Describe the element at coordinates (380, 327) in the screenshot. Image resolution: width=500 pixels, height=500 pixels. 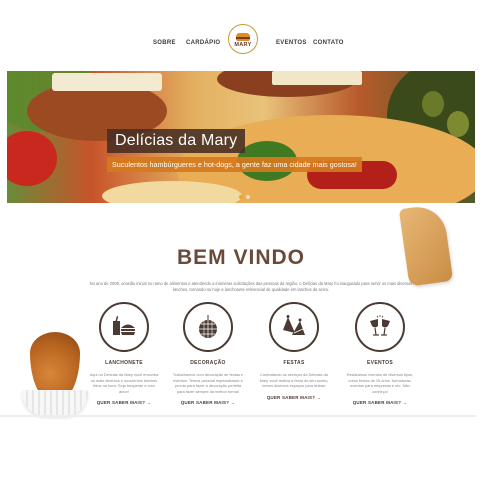
I see `toast-glasses-icon` at that location.